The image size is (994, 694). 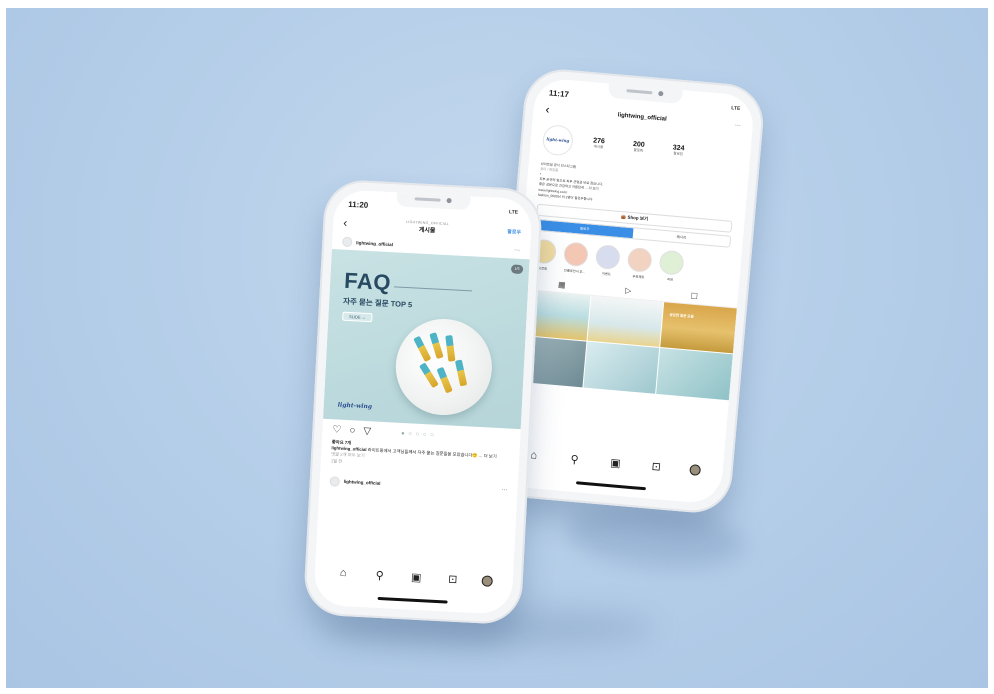 What do you see at coordinates (670, 279) in the screenshot?
I see `highlight-label: 리뷰` at bounding box center [670, 279].